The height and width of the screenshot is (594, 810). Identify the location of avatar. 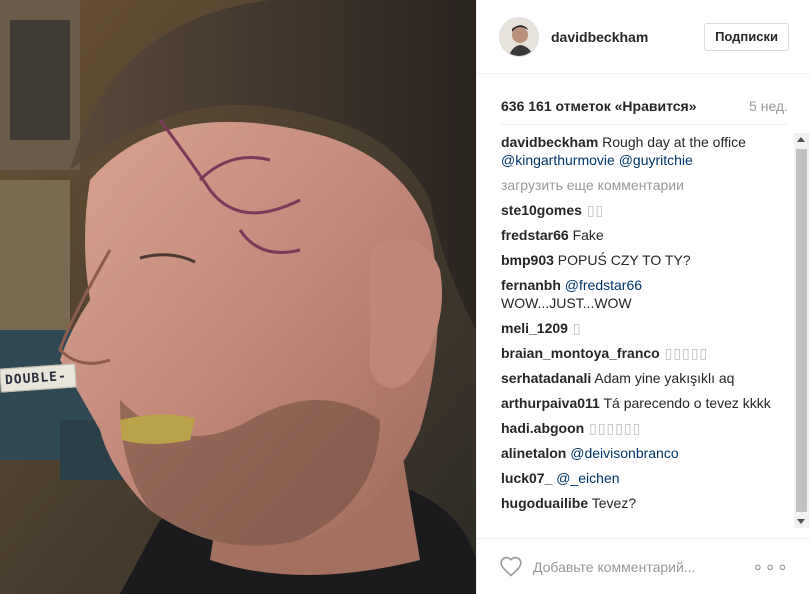
(519, 36).